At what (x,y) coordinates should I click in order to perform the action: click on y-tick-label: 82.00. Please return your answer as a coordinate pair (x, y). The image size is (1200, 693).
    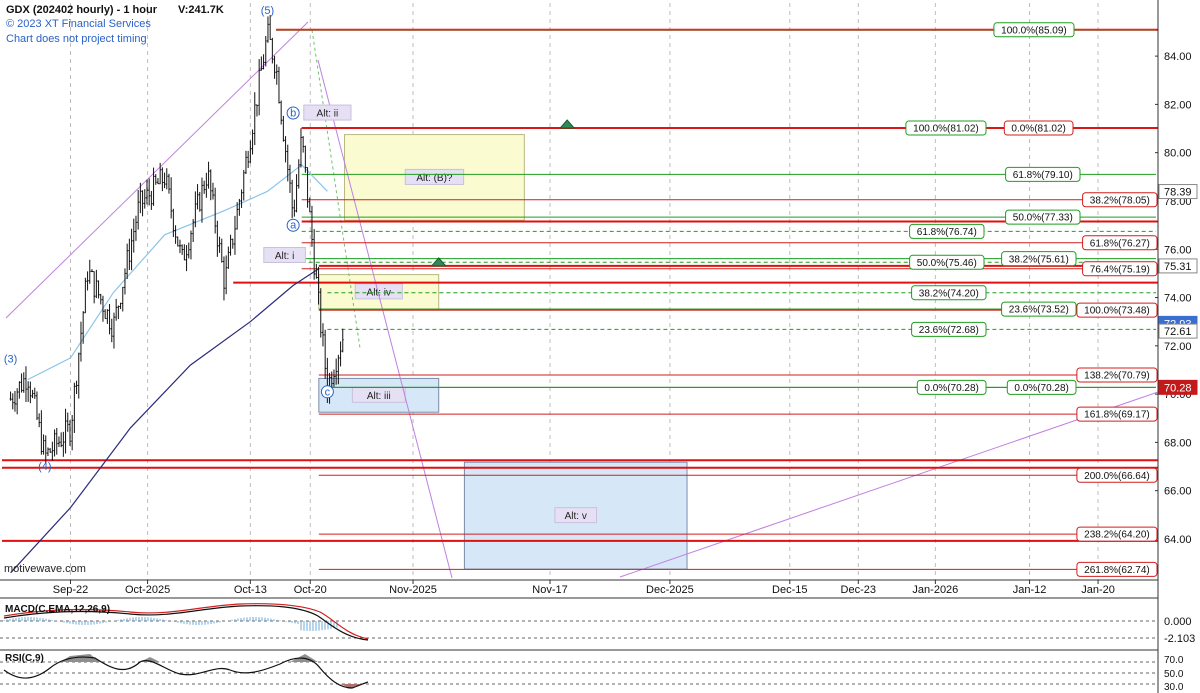
    Looking at the image, I should click on (1178, 105).